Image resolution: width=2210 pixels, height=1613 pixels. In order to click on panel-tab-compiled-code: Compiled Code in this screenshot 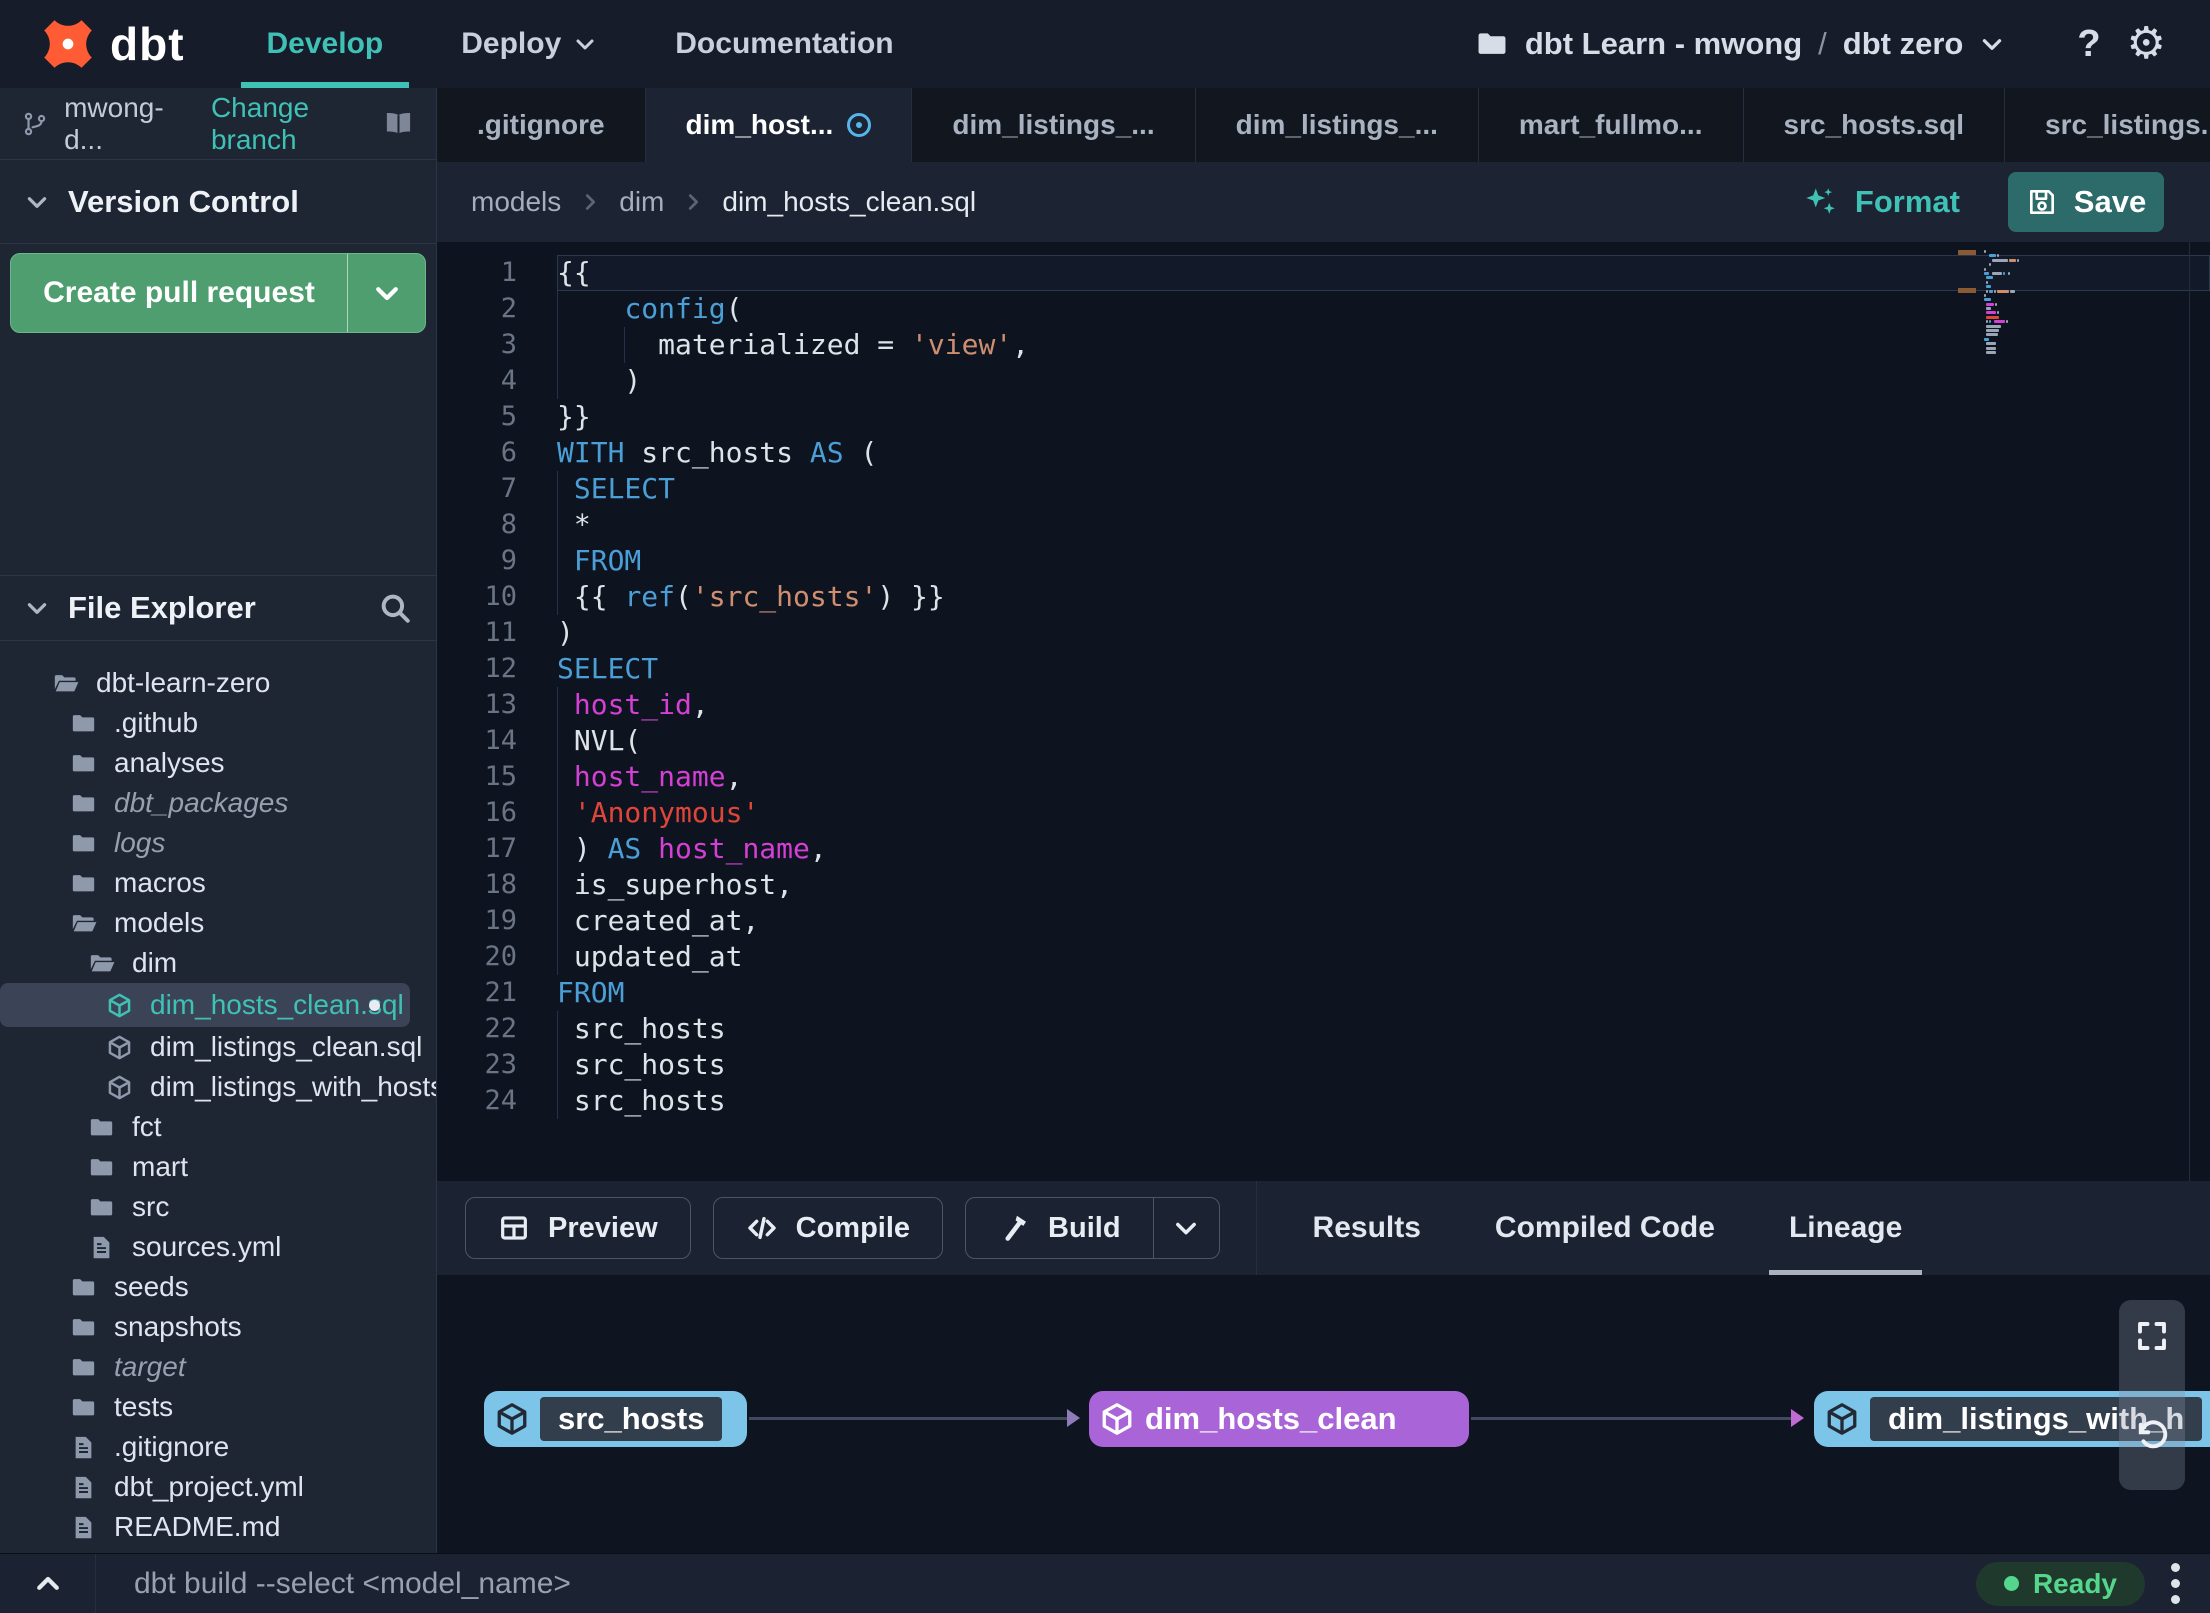, I will do `click(1605, 1228)`.